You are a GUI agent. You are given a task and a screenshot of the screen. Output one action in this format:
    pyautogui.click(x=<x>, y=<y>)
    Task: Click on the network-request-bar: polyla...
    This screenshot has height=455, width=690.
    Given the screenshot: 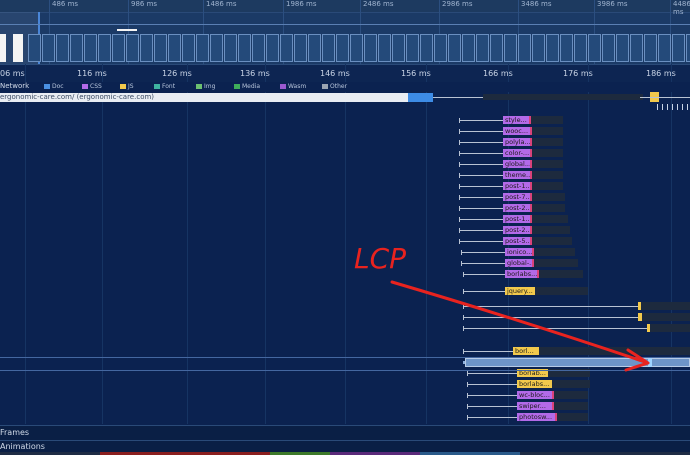 What is the action you would take?
    pyautogui.click(x=516, y=142)
    